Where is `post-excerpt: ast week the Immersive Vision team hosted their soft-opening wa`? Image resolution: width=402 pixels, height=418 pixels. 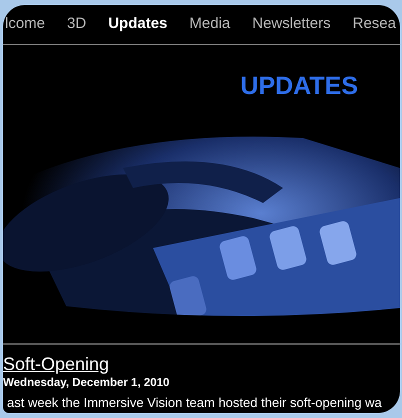 post-excerpt: ast week the Immersive Vision team hosted their soft-opening wa is located at coordinates (194, 403).